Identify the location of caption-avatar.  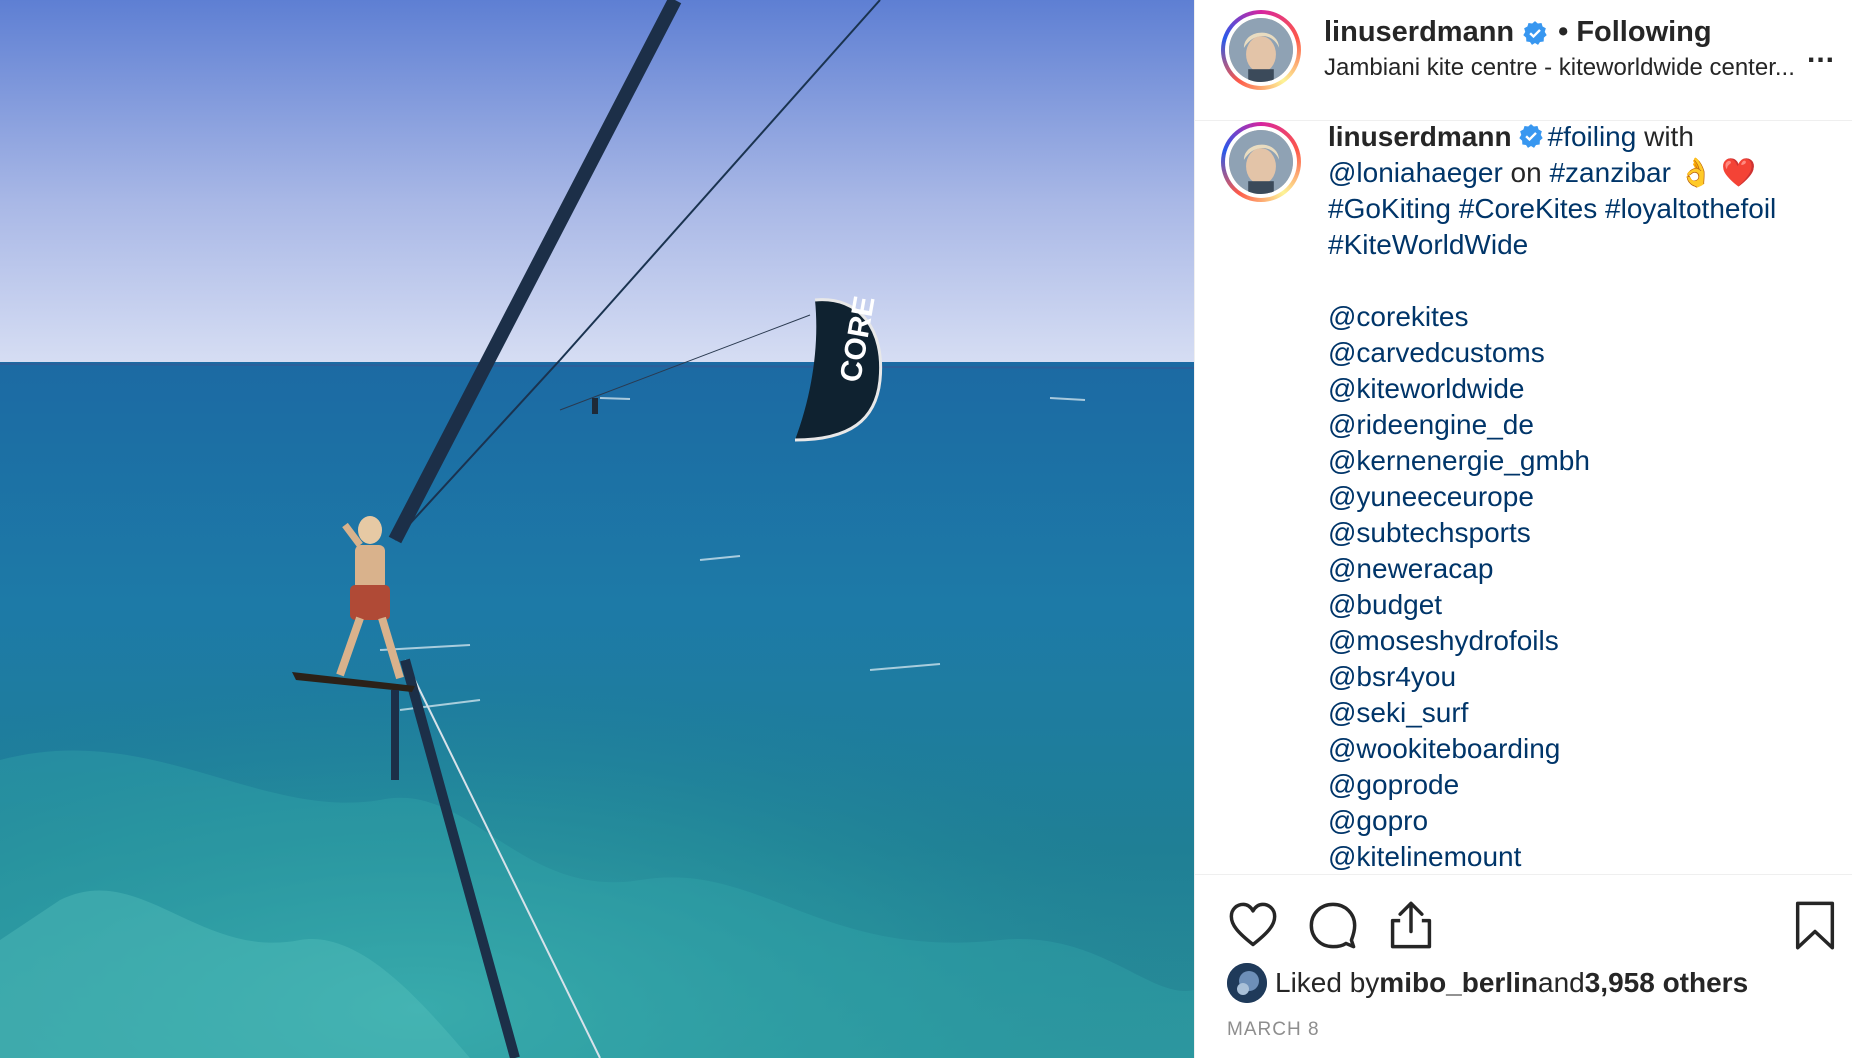
(1261, 162).